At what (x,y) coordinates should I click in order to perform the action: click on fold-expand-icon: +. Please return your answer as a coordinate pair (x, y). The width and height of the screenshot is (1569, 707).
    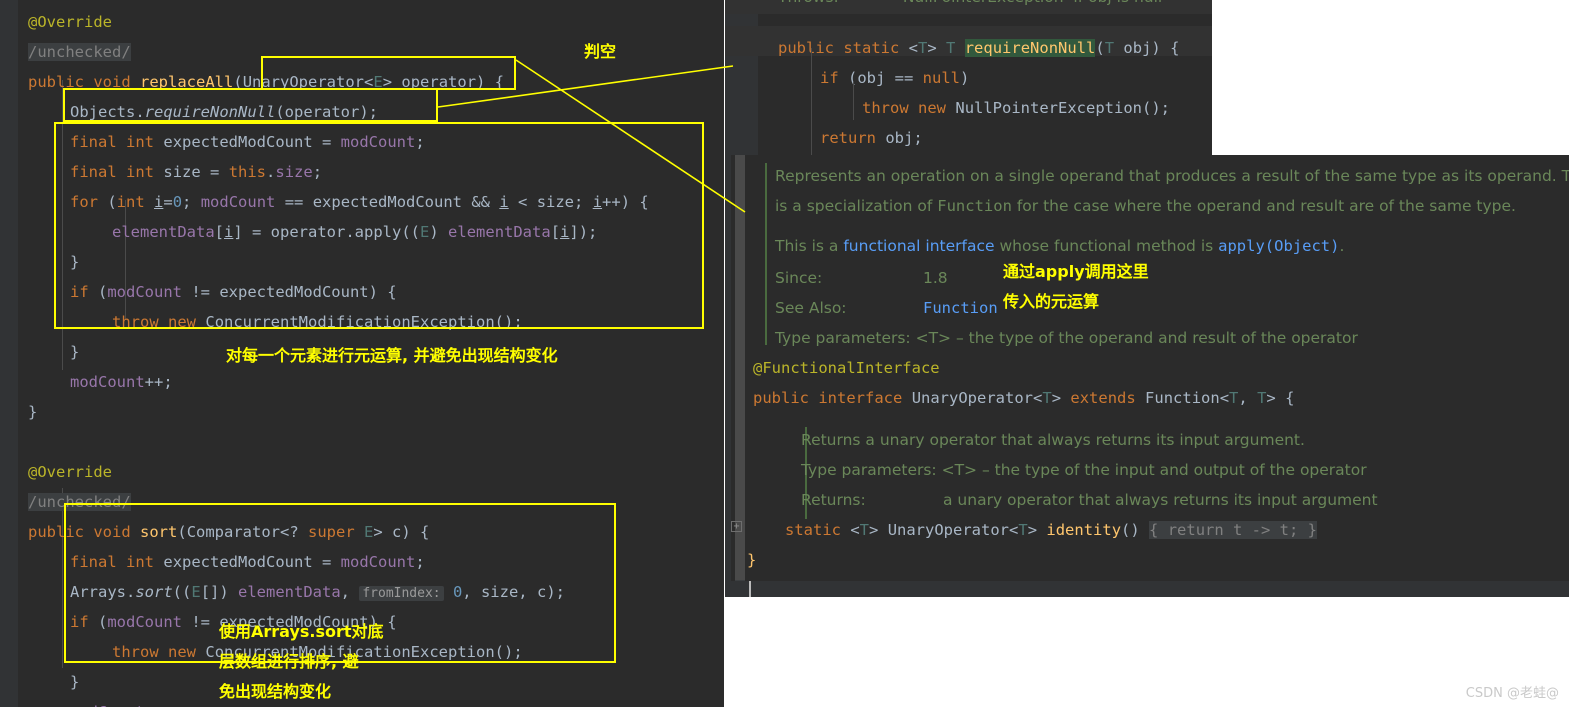
    Looking at the image, I should click on (736, 526).